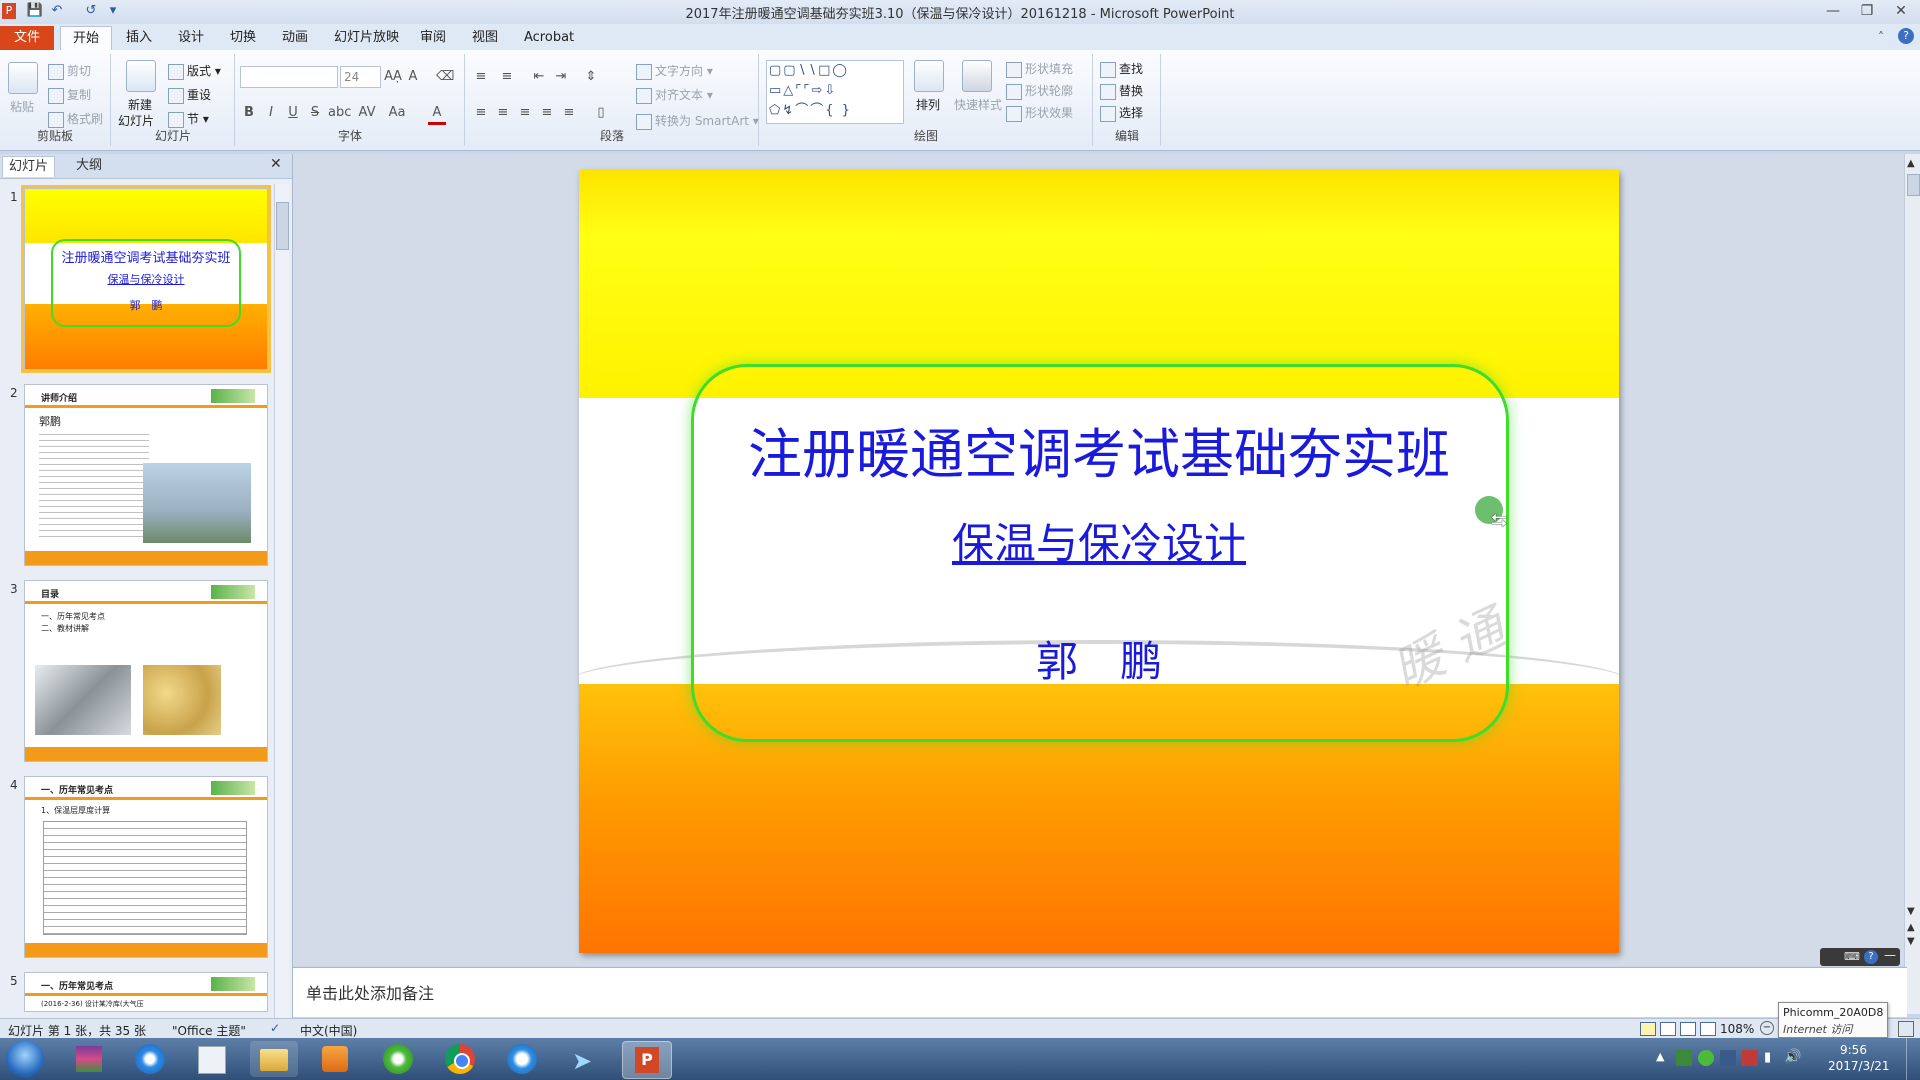 Image resolution: width=1920 pixels, height=1080 pixels. What do you see at coordinates (315, 113) in the screenshot?
I see `strikethrough-icon: S` at bounding box center [315, 113].